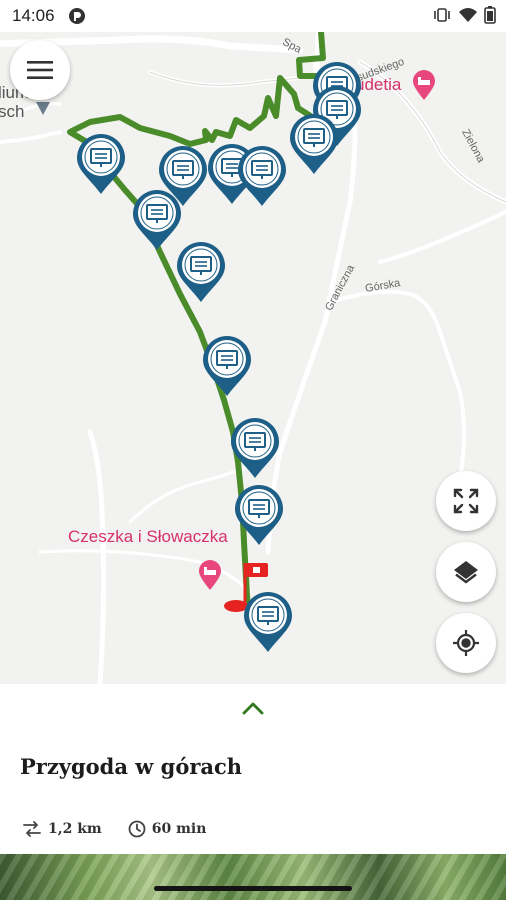 The width and height of the screenshot is (506, 900). I want to click on gesture-nav-handle, so click(253, 888).